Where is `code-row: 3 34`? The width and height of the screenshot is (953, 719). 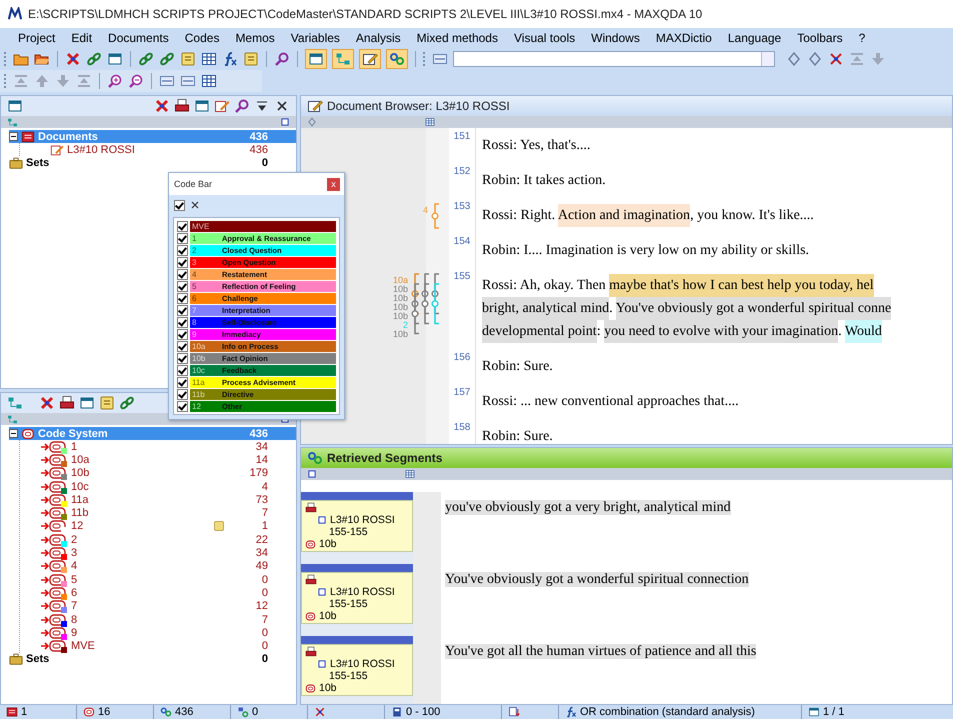 code-row: 3 34 is located at coordinates (168, 553).